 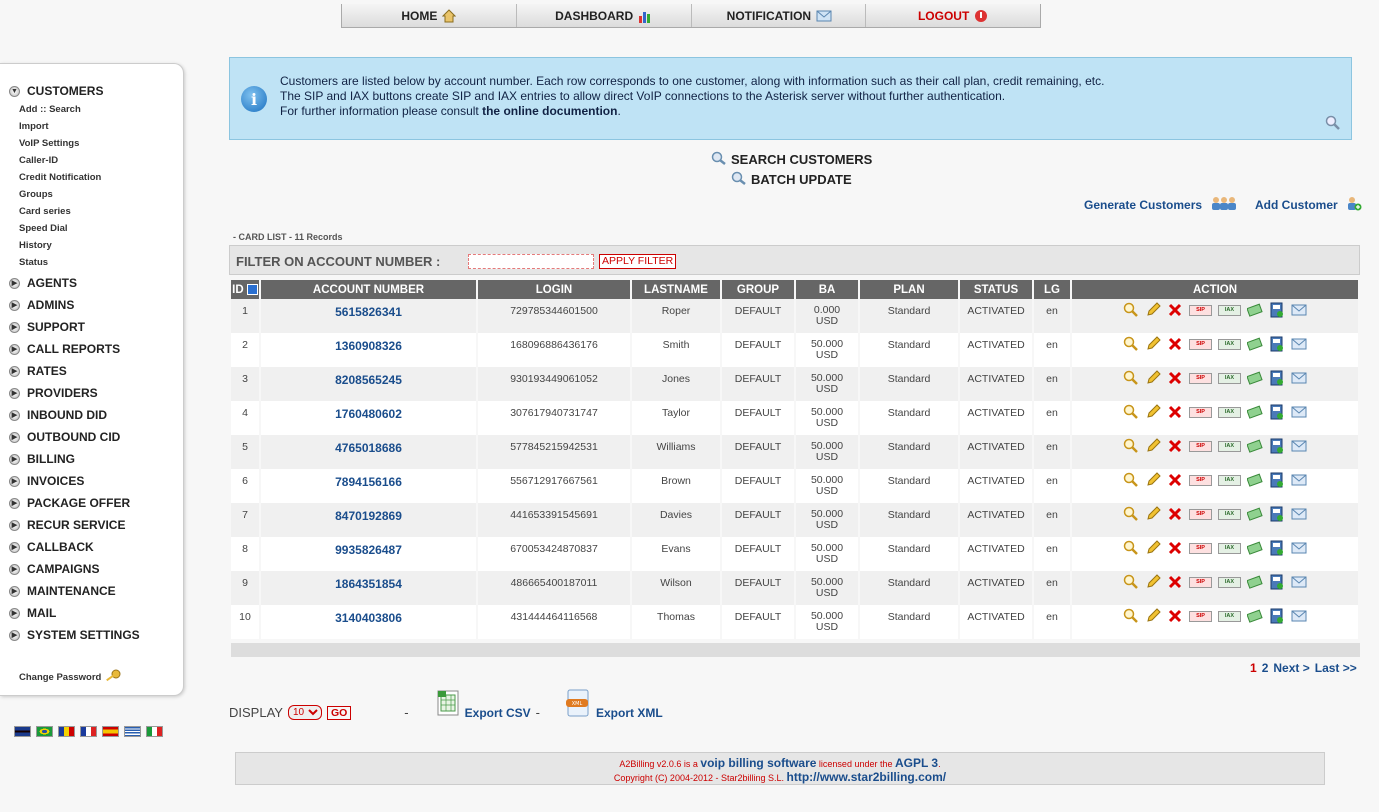 I want to click on menu-maintenance: ▶ MAINTENANCE, so click(x=62, y=591).